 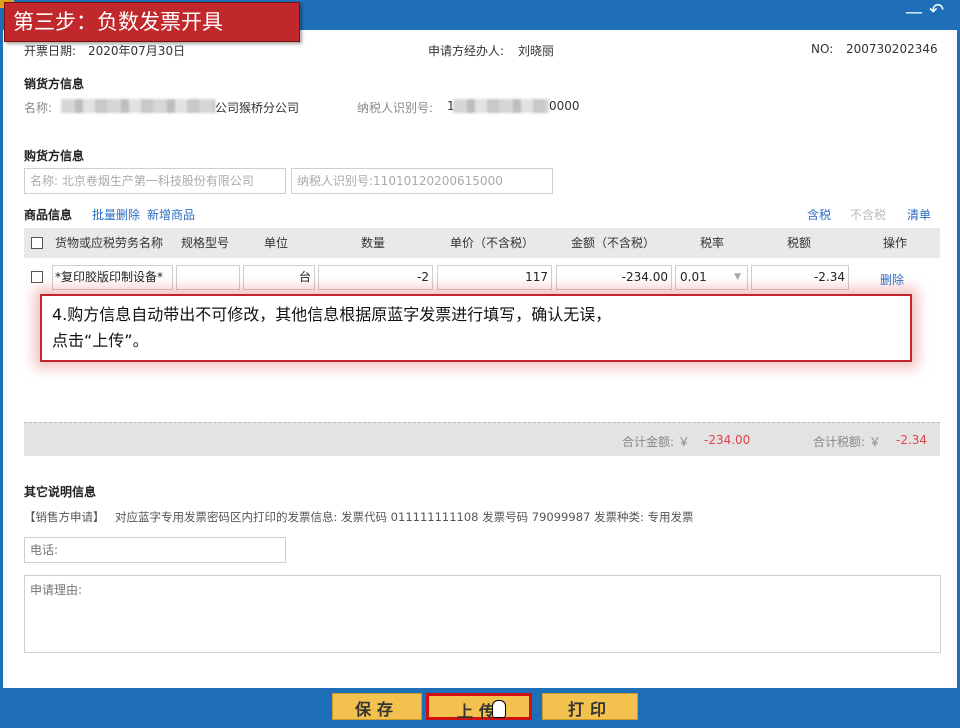 I want to click on buyer-taxid-field: 纳税人识别号:11010120200615000, so click(x=422, y=181).